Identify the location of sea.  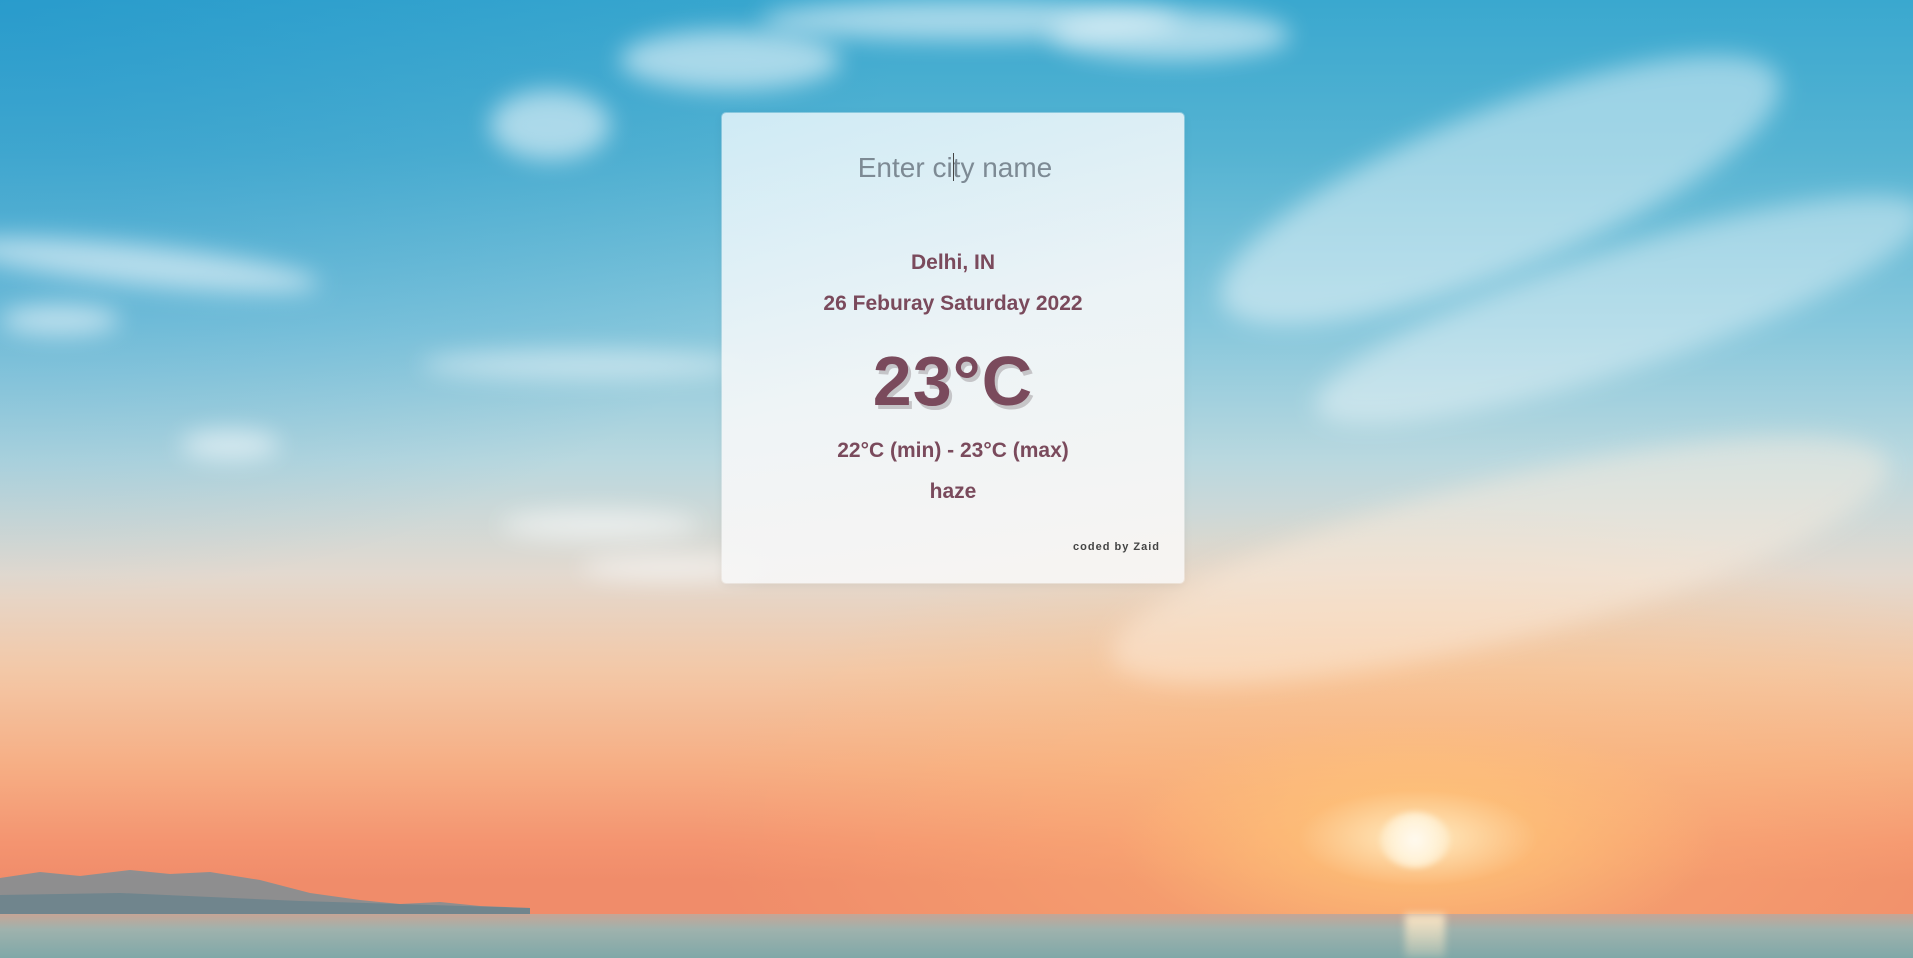
(956, 936).